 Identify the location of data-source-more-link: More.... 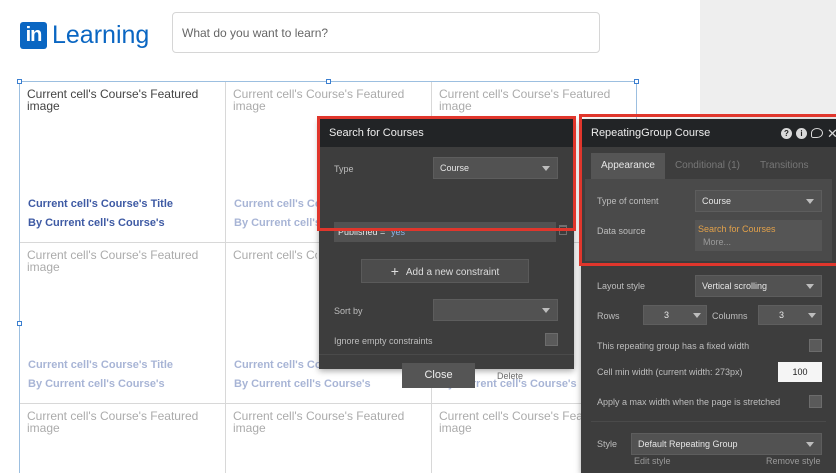
(717, 242).